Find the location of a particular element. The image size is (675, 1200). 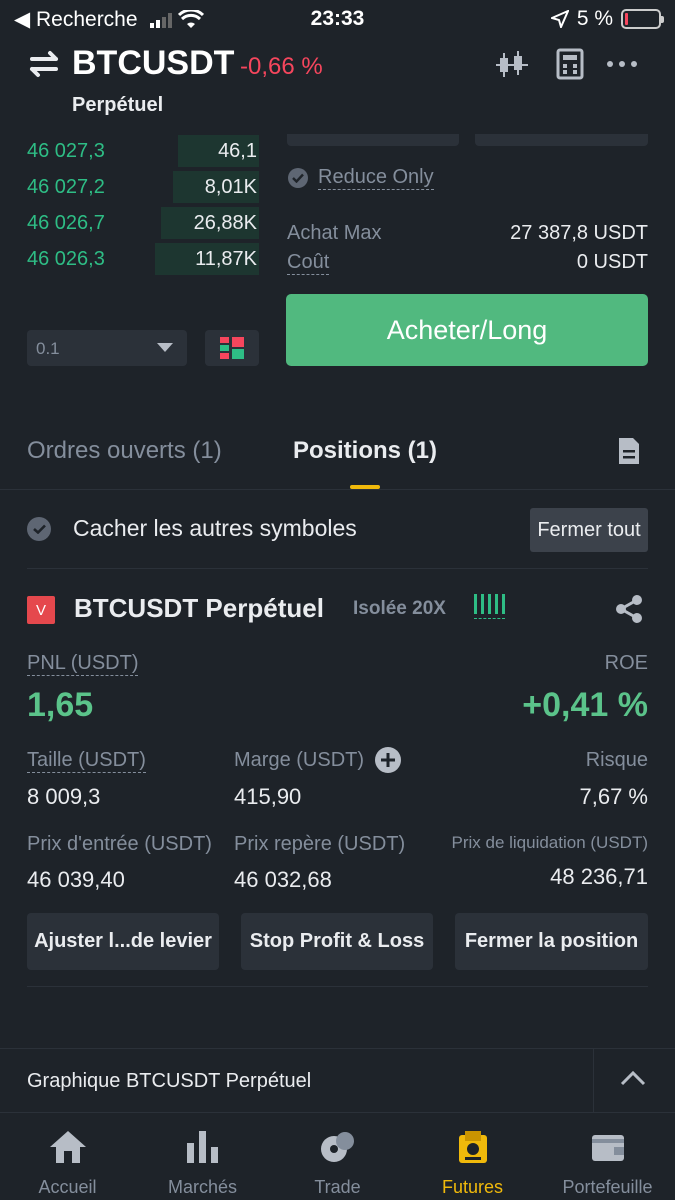

nav-label: Futures is located at coordinates (472, 1187).